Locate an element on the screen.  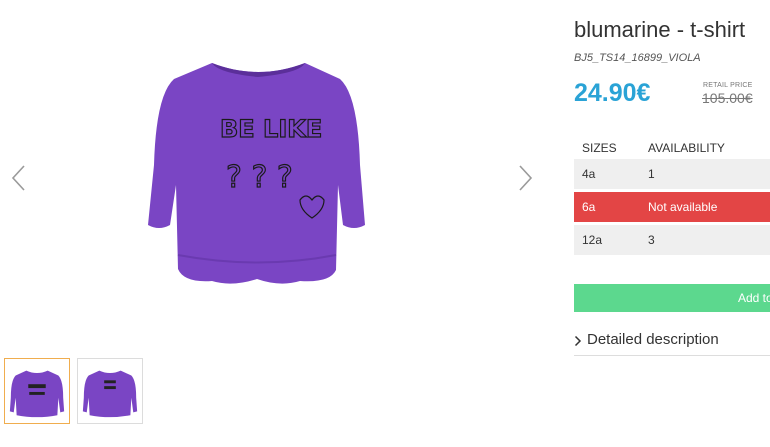
divider is located at coordinates (672, 355).